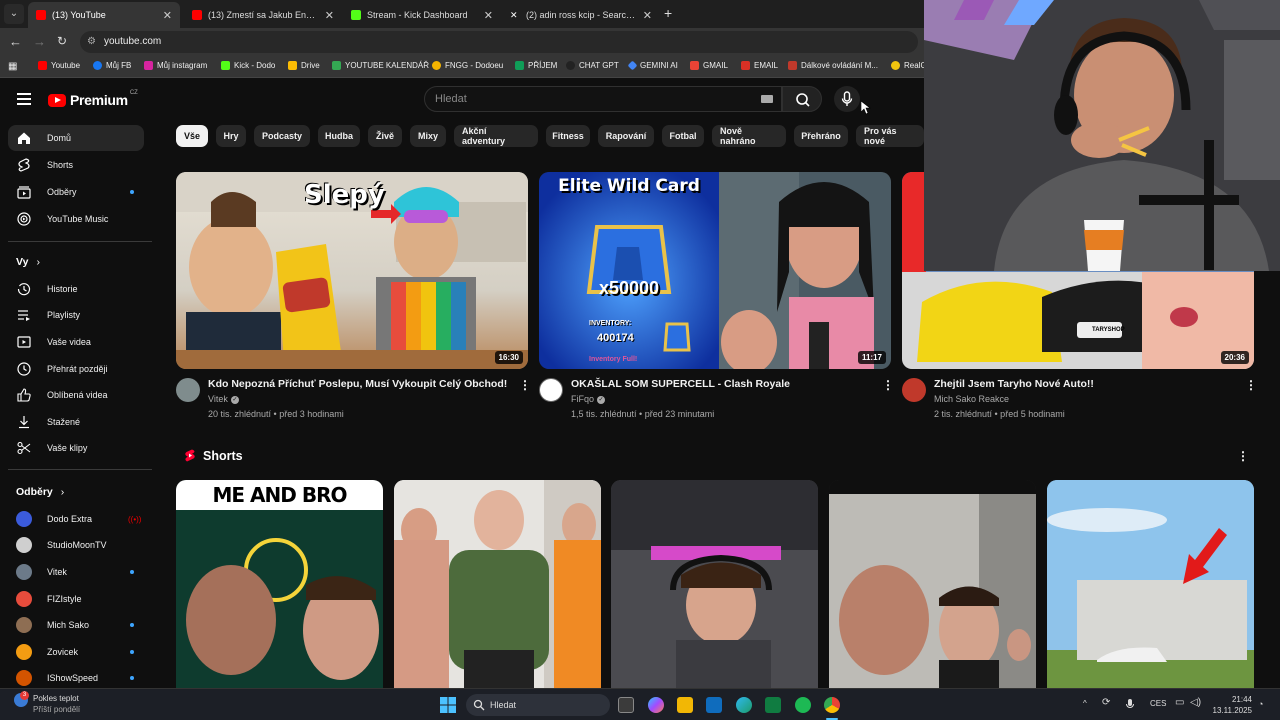 This screenshot has height=720, width=1280. Describe the element at coordinates (802, 99) in the screenshot. I see `search-button` at that location.